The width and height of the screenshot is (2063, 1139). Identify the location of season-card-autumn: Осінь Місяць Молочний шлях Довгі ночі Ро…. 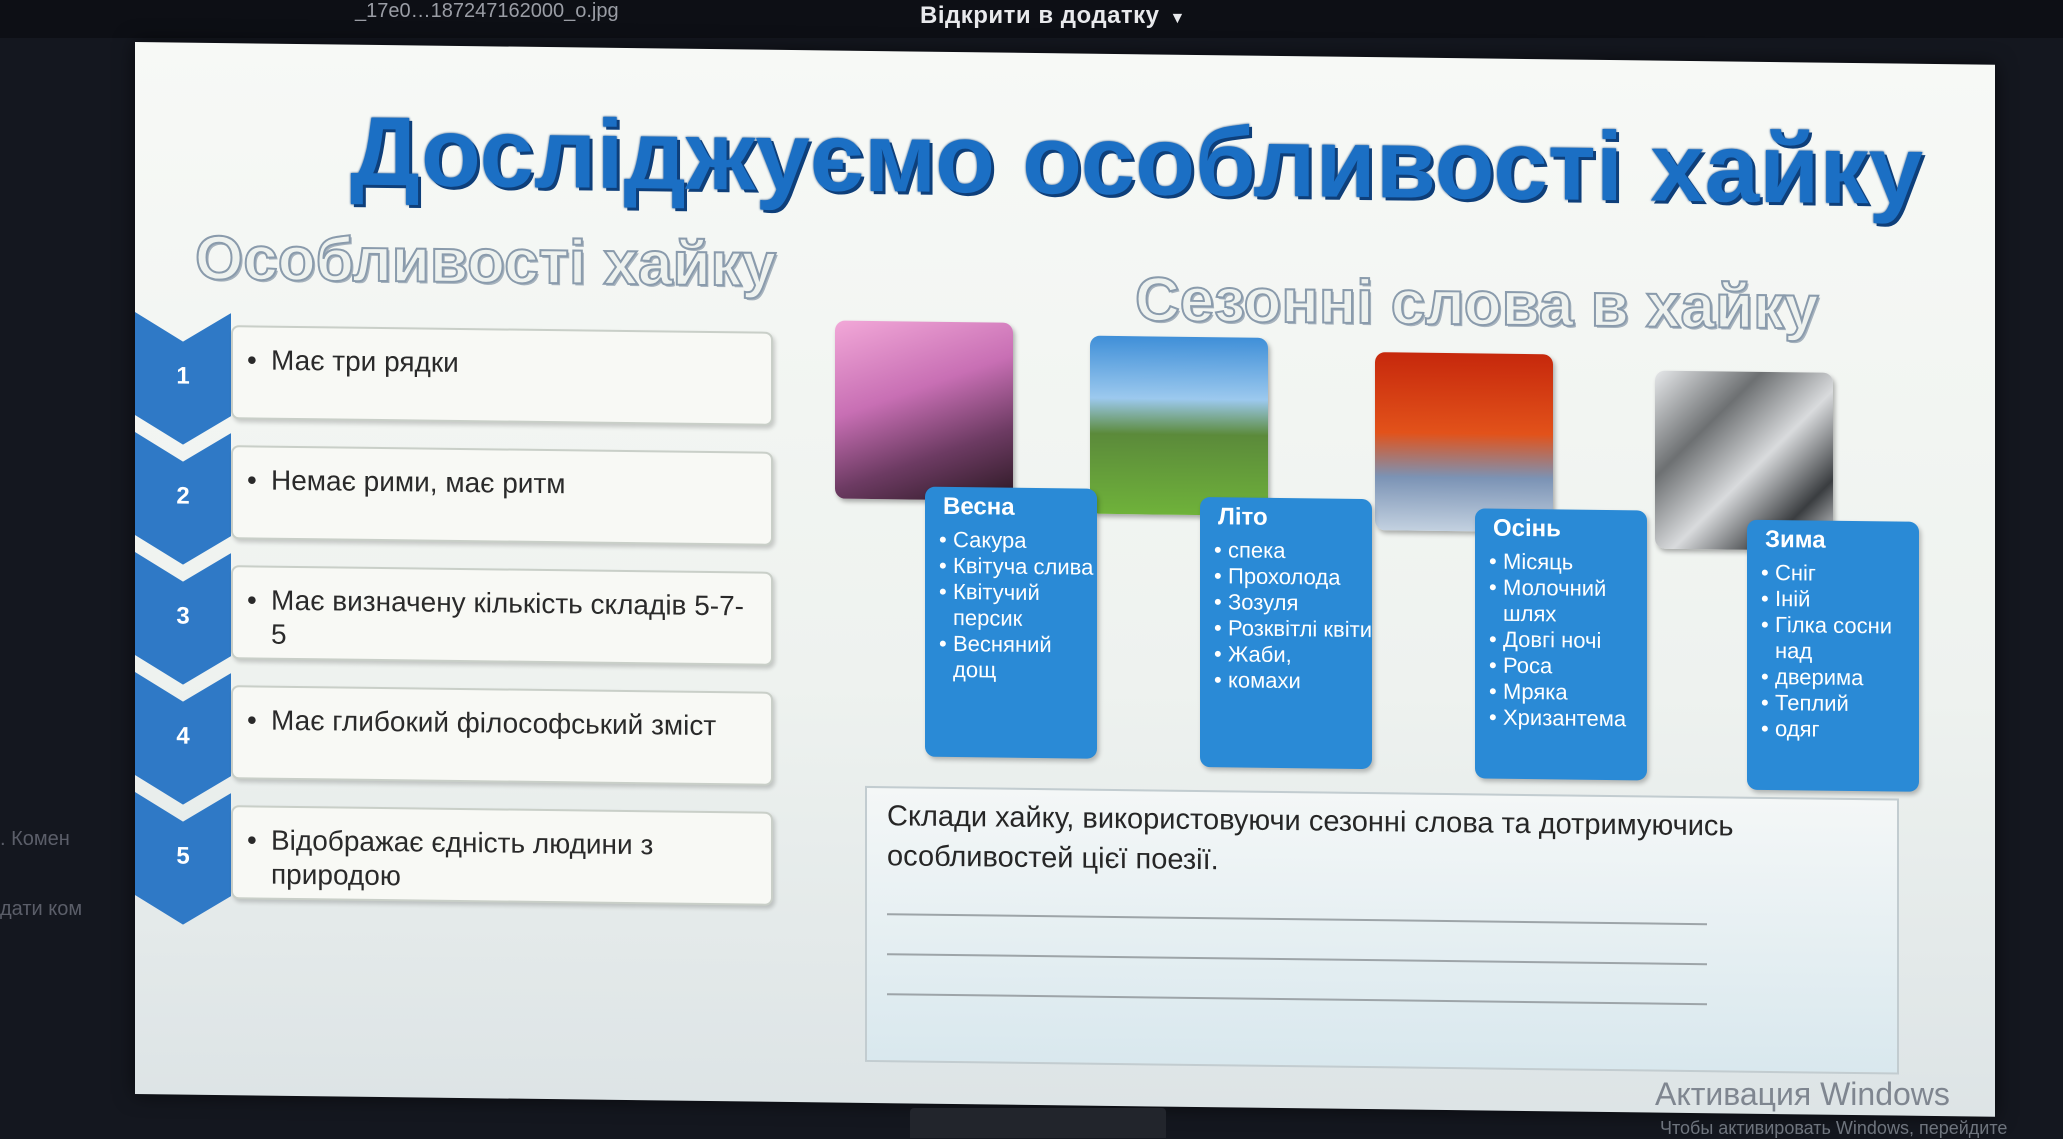
(1561, 644).